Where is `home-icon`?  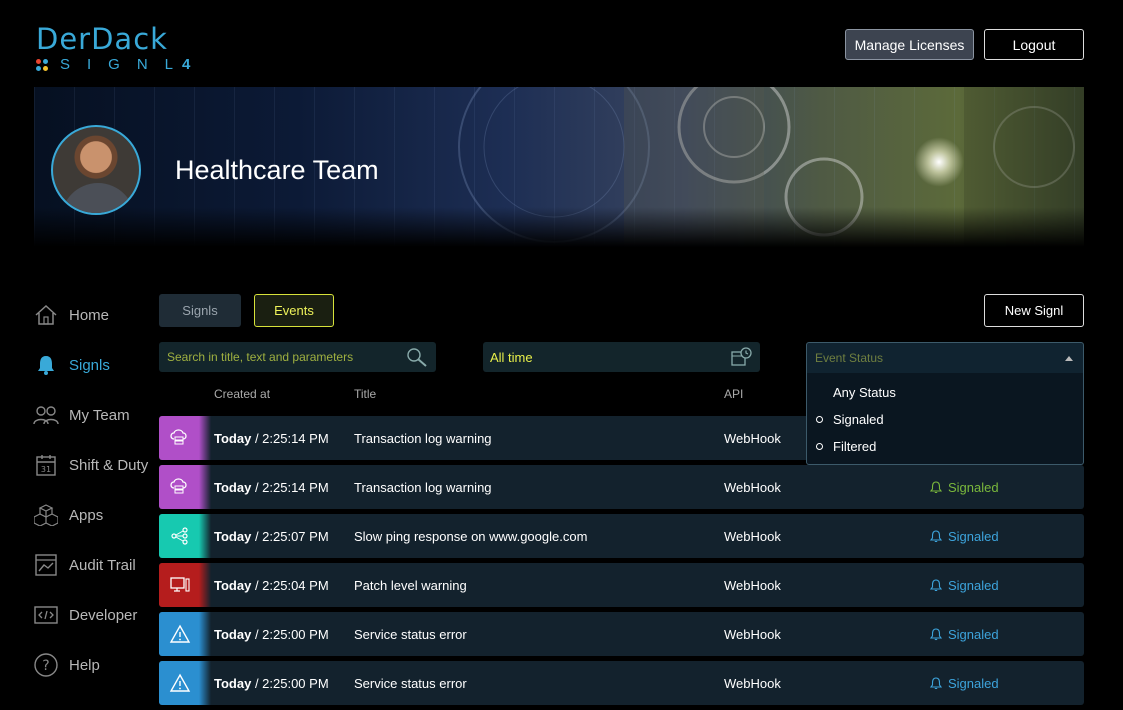
home-icon is located at coordinates (46, 315).